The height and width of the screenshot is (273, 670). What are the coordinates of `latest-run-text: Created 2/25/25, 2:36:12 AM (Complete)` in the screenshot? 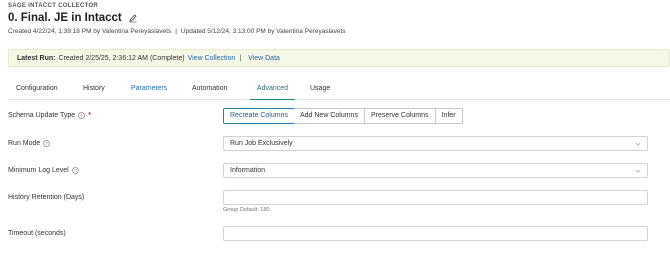 It's located at (121, 58).